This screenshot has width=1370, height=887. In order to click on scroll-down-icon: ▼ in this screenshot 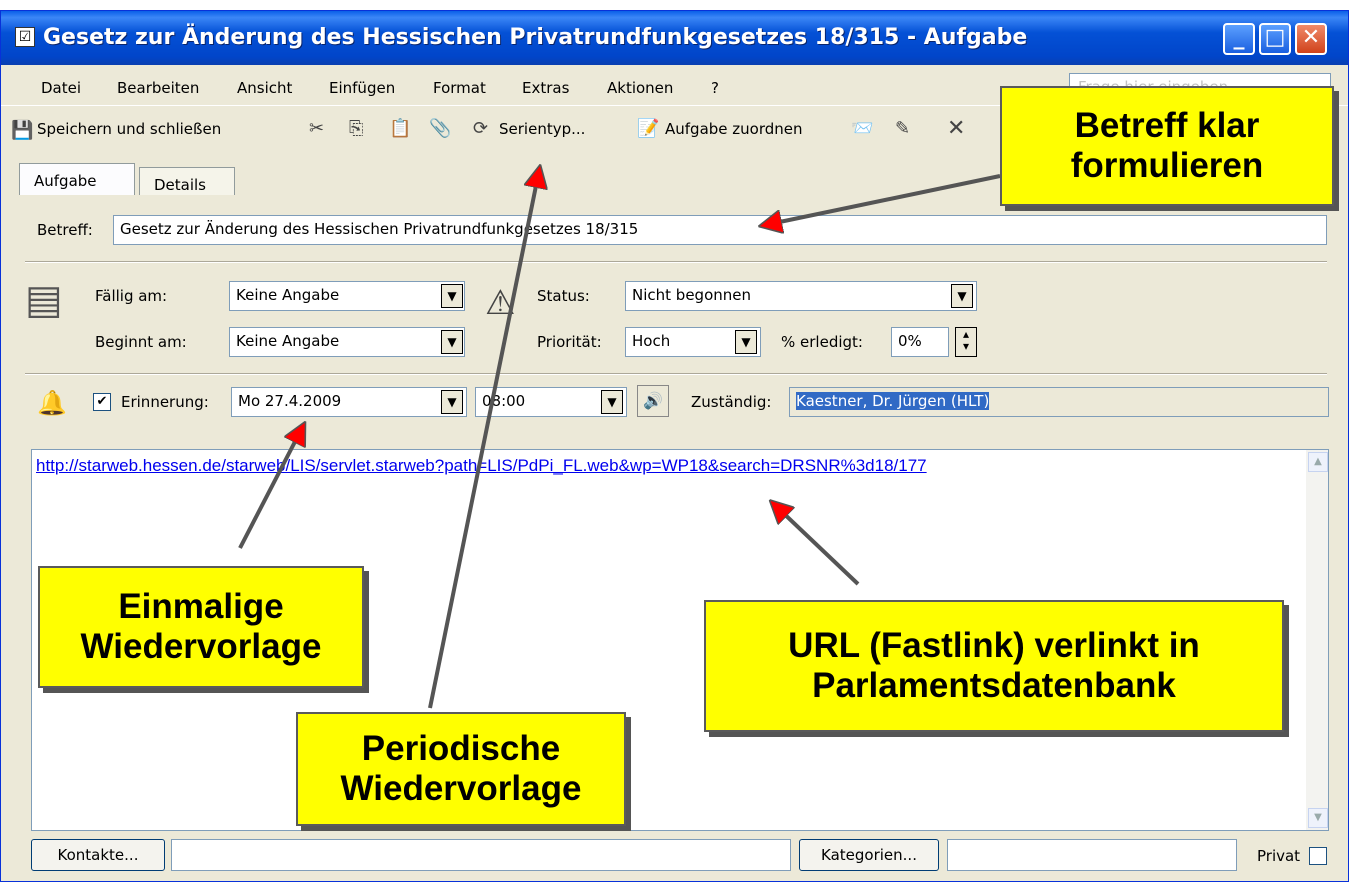, I will do `click(1318, 818)`.